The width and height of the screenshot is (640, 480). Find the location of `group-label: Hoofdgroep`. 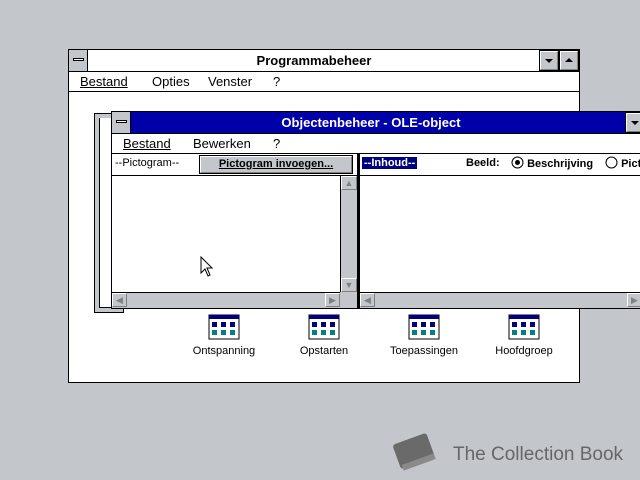

group-label: Hoofdgroep is located at coordinates (524, 351).